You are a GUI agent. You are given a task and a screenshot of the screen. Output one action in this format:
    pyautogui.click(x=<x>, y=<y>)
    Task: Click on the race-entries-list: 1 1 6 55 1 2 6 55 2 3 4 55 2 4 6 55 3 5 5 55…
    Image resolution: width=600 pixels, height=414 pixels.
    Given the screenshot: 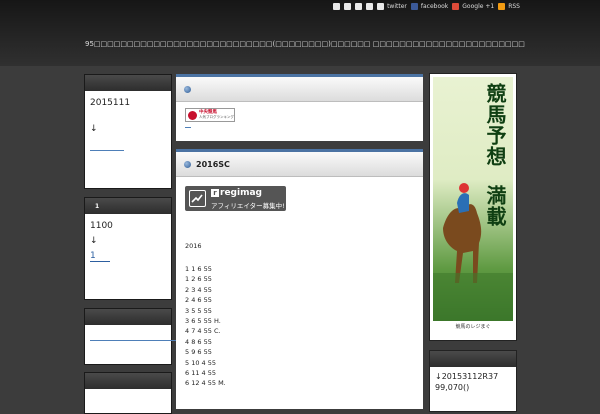 What is the action you would take?
    pyautogui.click(x=205, y=326)
    